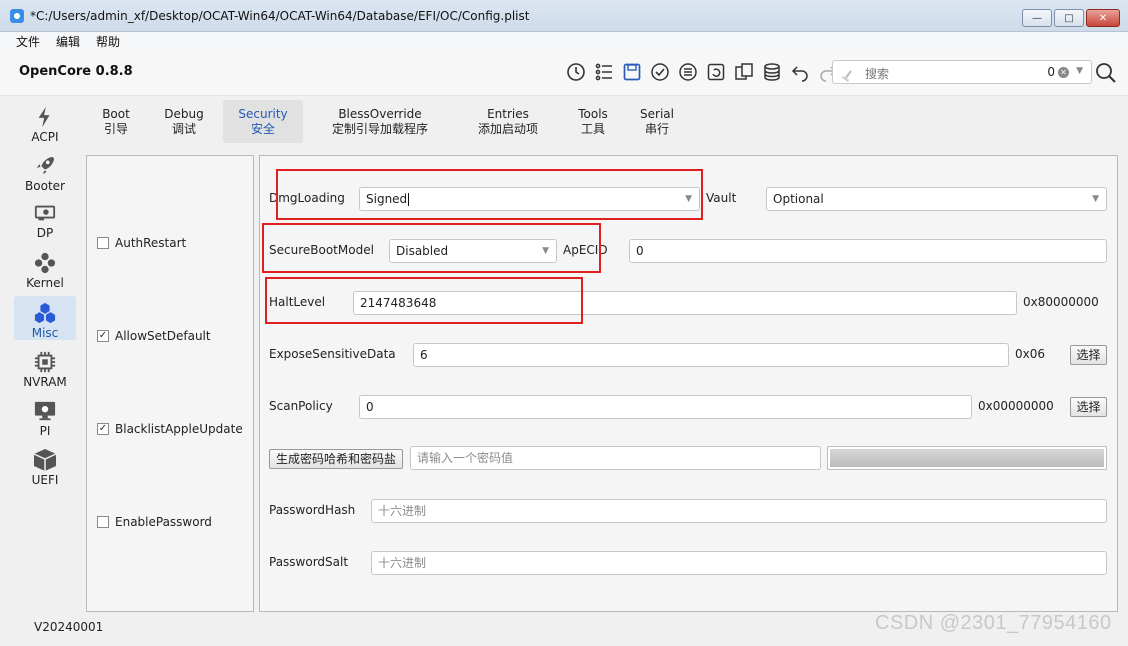 The image size is (1128, 646). Describe the element at coordinates (1103, 18) in the screenshot. I see `close-button: ✕` at that location.